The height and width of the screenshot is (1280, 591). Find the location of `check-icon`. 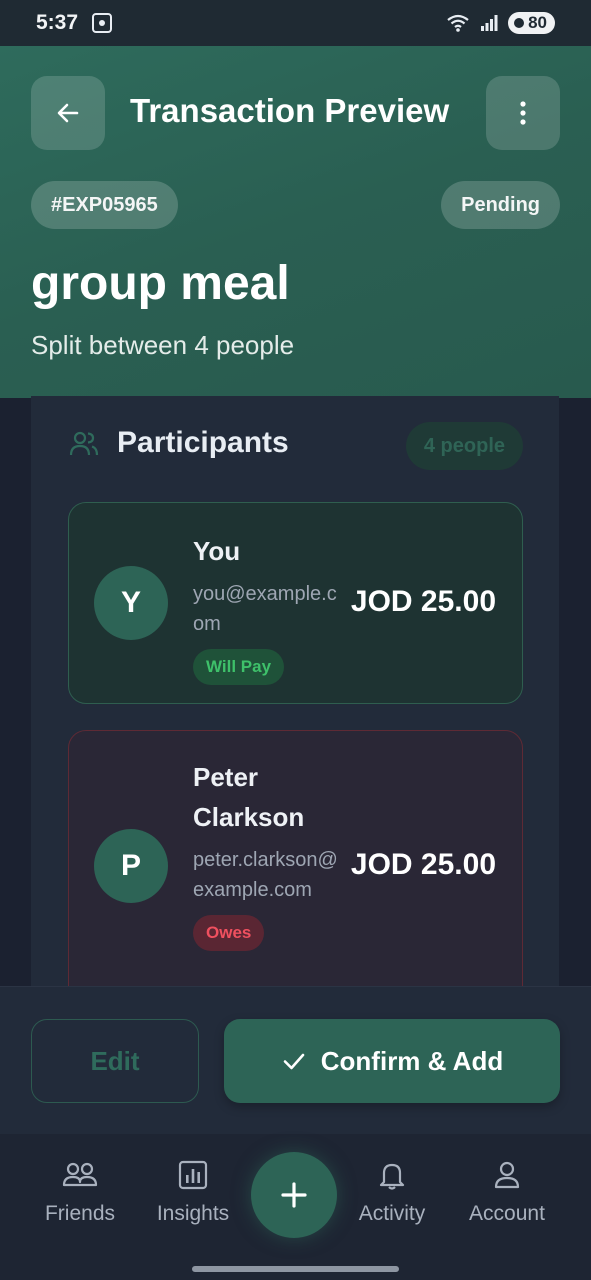

check-icon is located at coordinates (294, 1061).